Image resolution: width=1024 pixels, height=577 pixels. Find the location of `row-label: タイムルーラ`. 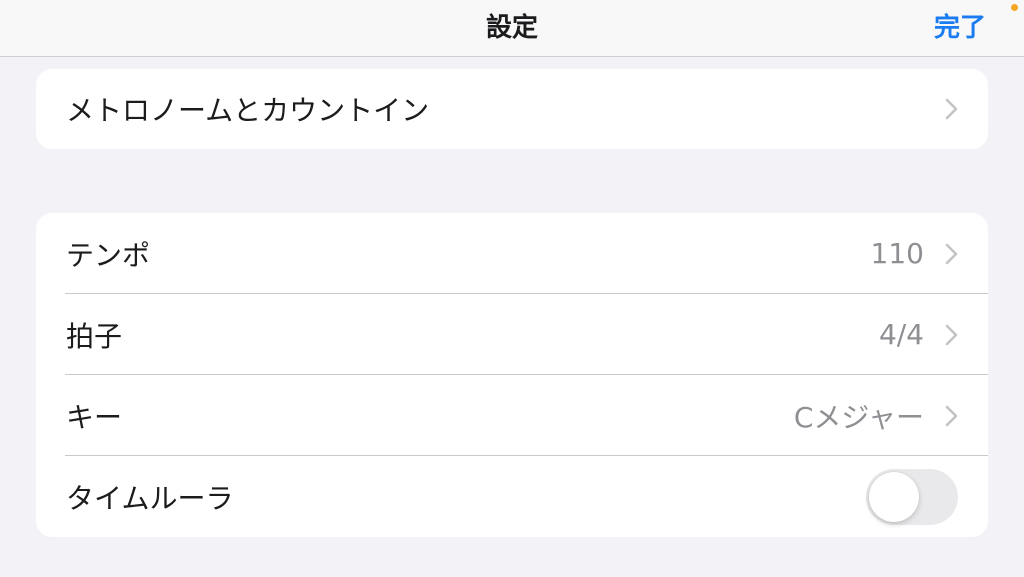

row-label: タイムルーラ is located at coordinates (150, 498).